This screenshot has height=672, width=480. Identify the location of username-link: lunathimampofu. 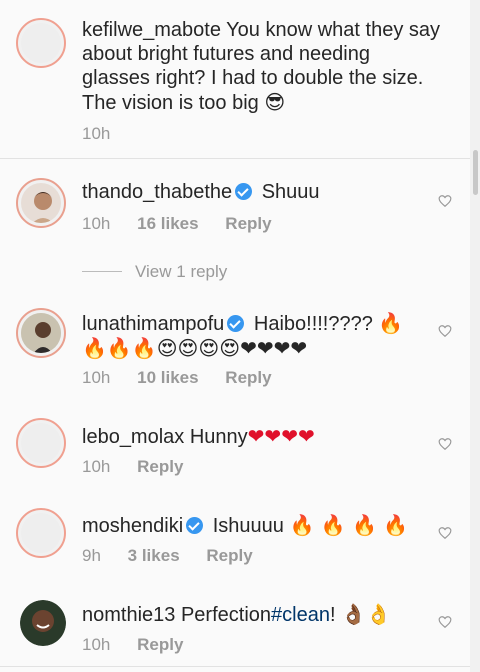
(153, 324).